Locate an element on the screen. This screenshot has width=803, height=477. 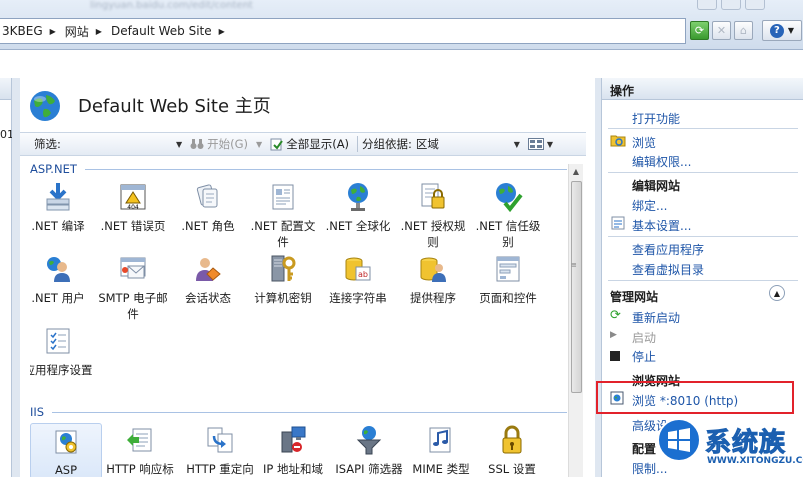
feature-net-globalization: .NET 全球化 is located at coordinates (358, 207).